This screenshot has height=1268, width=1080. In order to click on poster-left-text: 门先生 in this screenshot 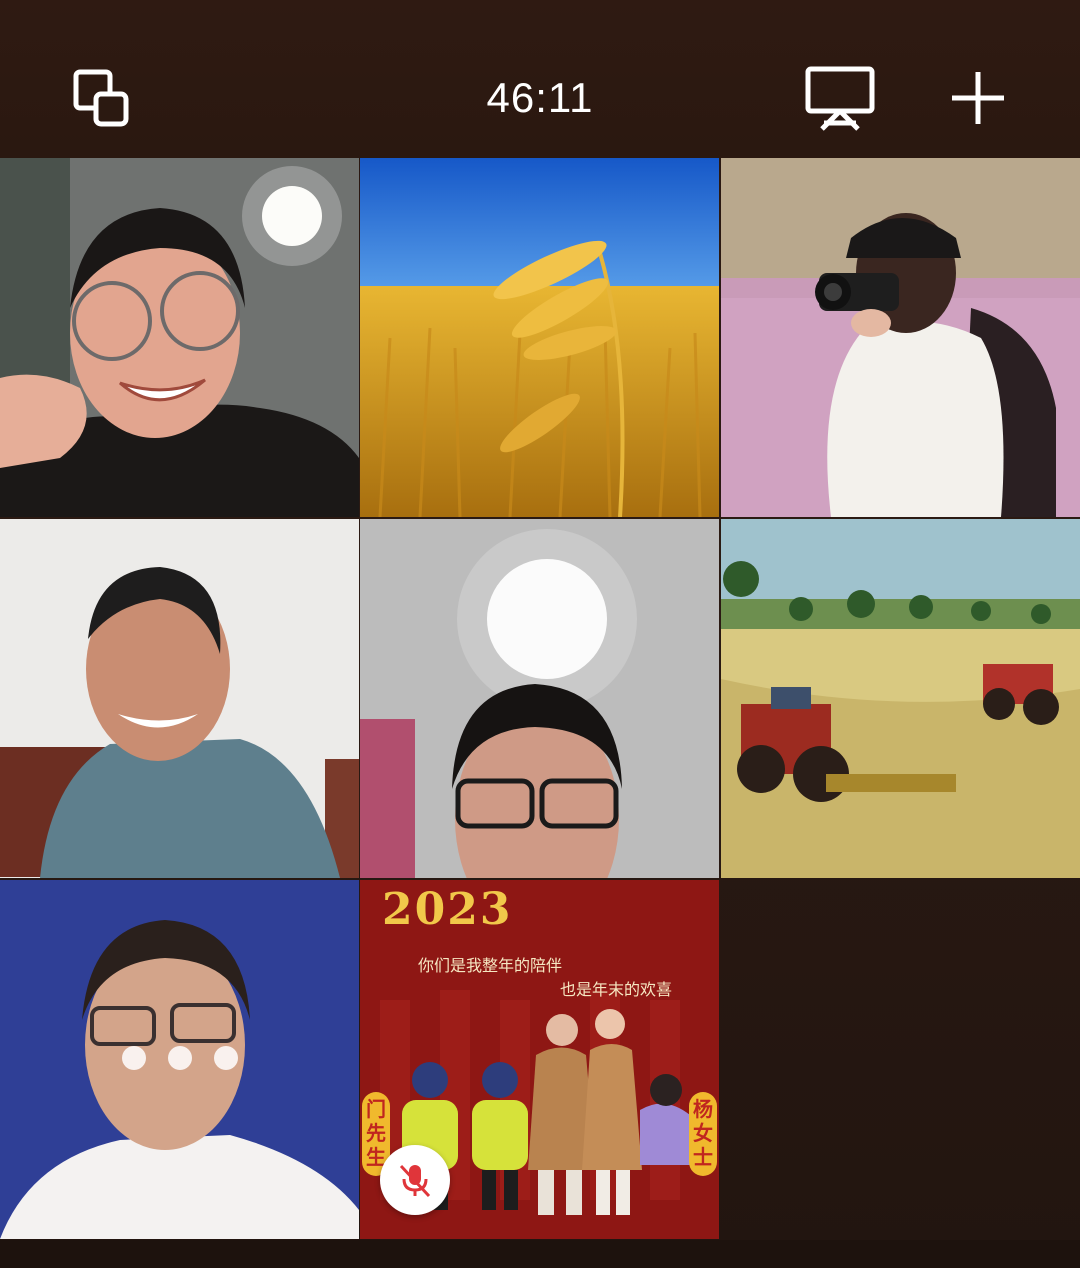, I will do `click(376, 1134)`.